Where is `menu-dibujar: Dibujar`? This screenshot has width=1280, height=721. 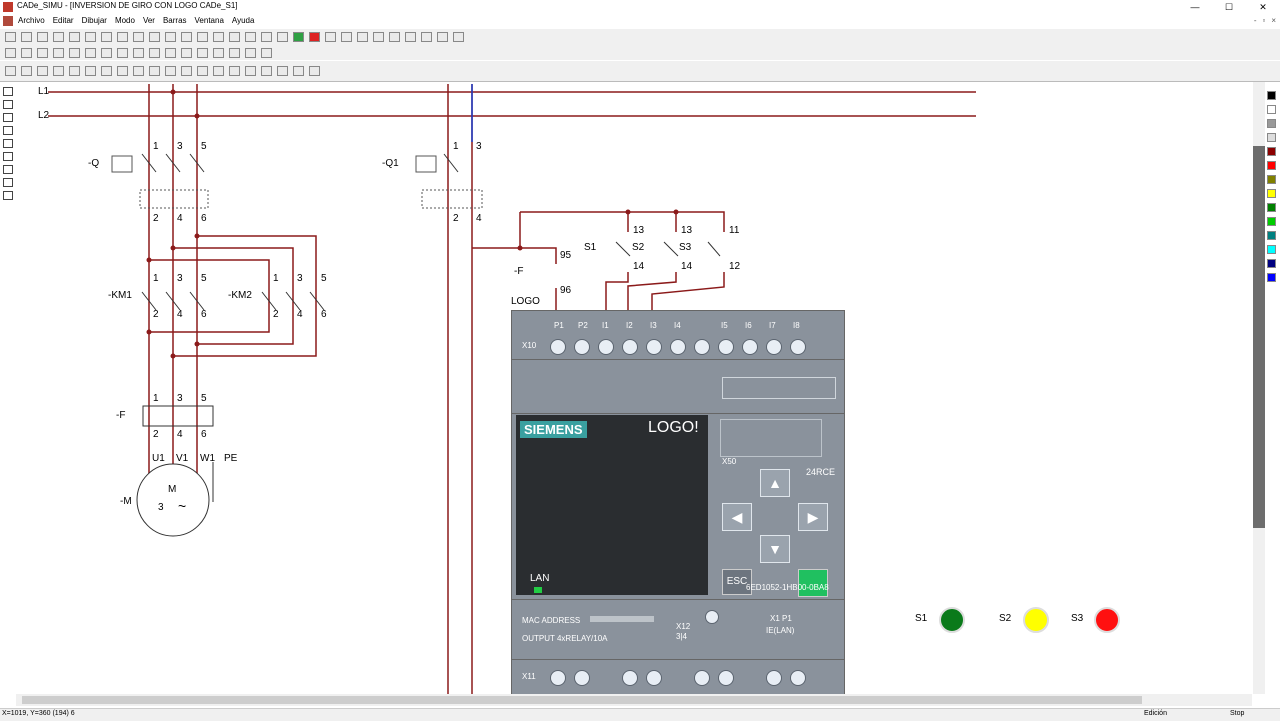
menu-dibujar: Dibujar is located at coordinates (94, 20).